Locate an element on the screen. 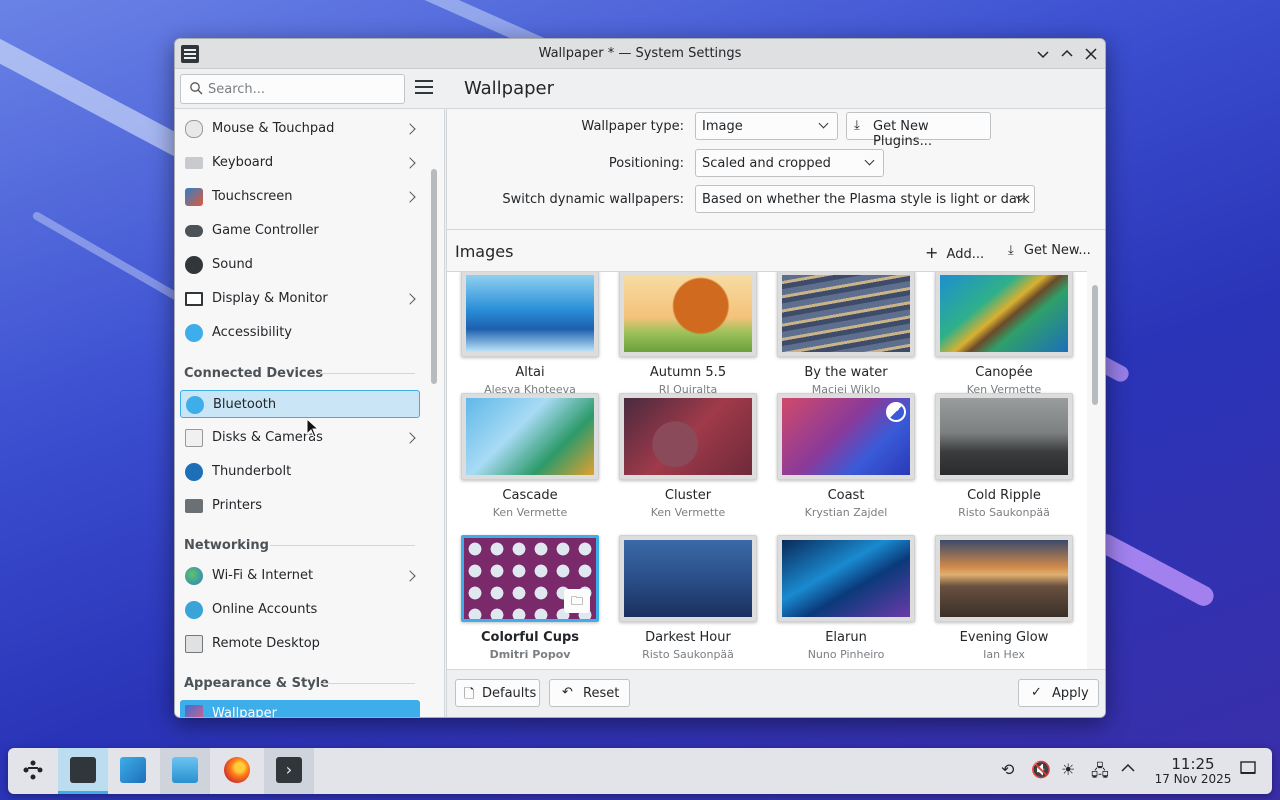 The width and height of the screenshot is (1280, 800). sidebar-item-game-controller: Game Controller is located at coordinates (300, 231).